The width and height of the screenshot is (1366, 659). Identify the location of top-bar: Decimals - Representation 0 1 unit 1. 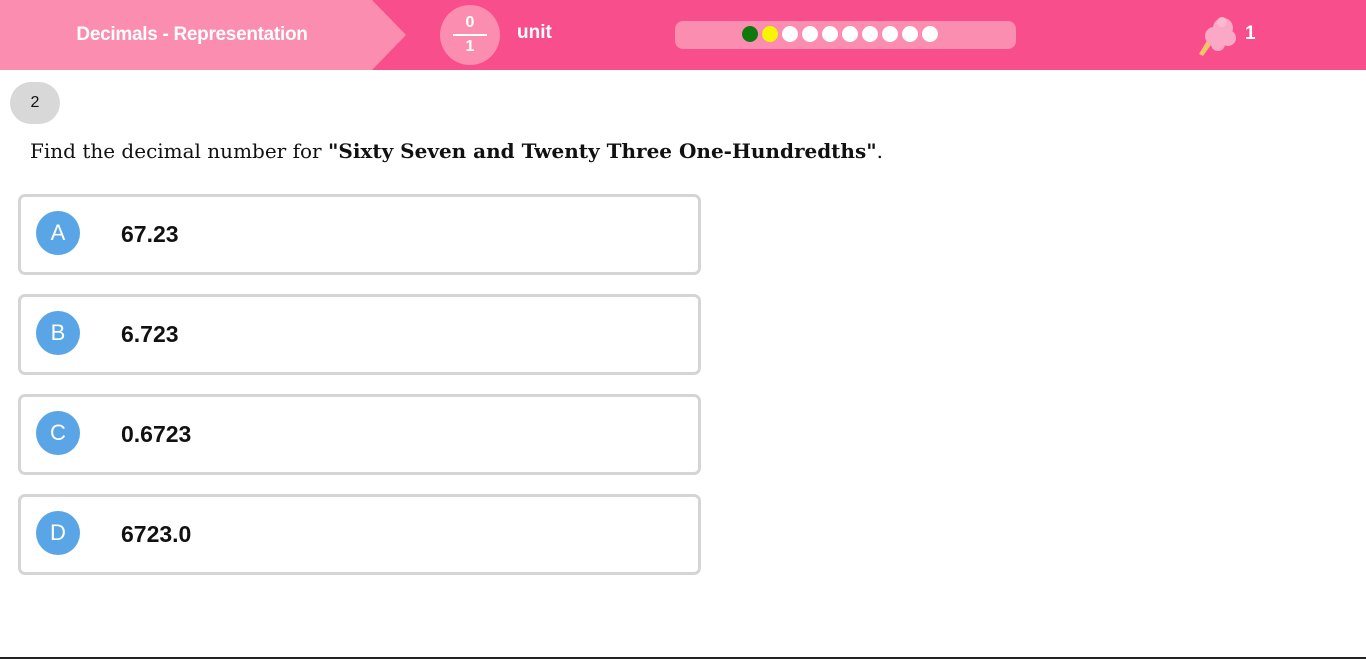
(683, 35).